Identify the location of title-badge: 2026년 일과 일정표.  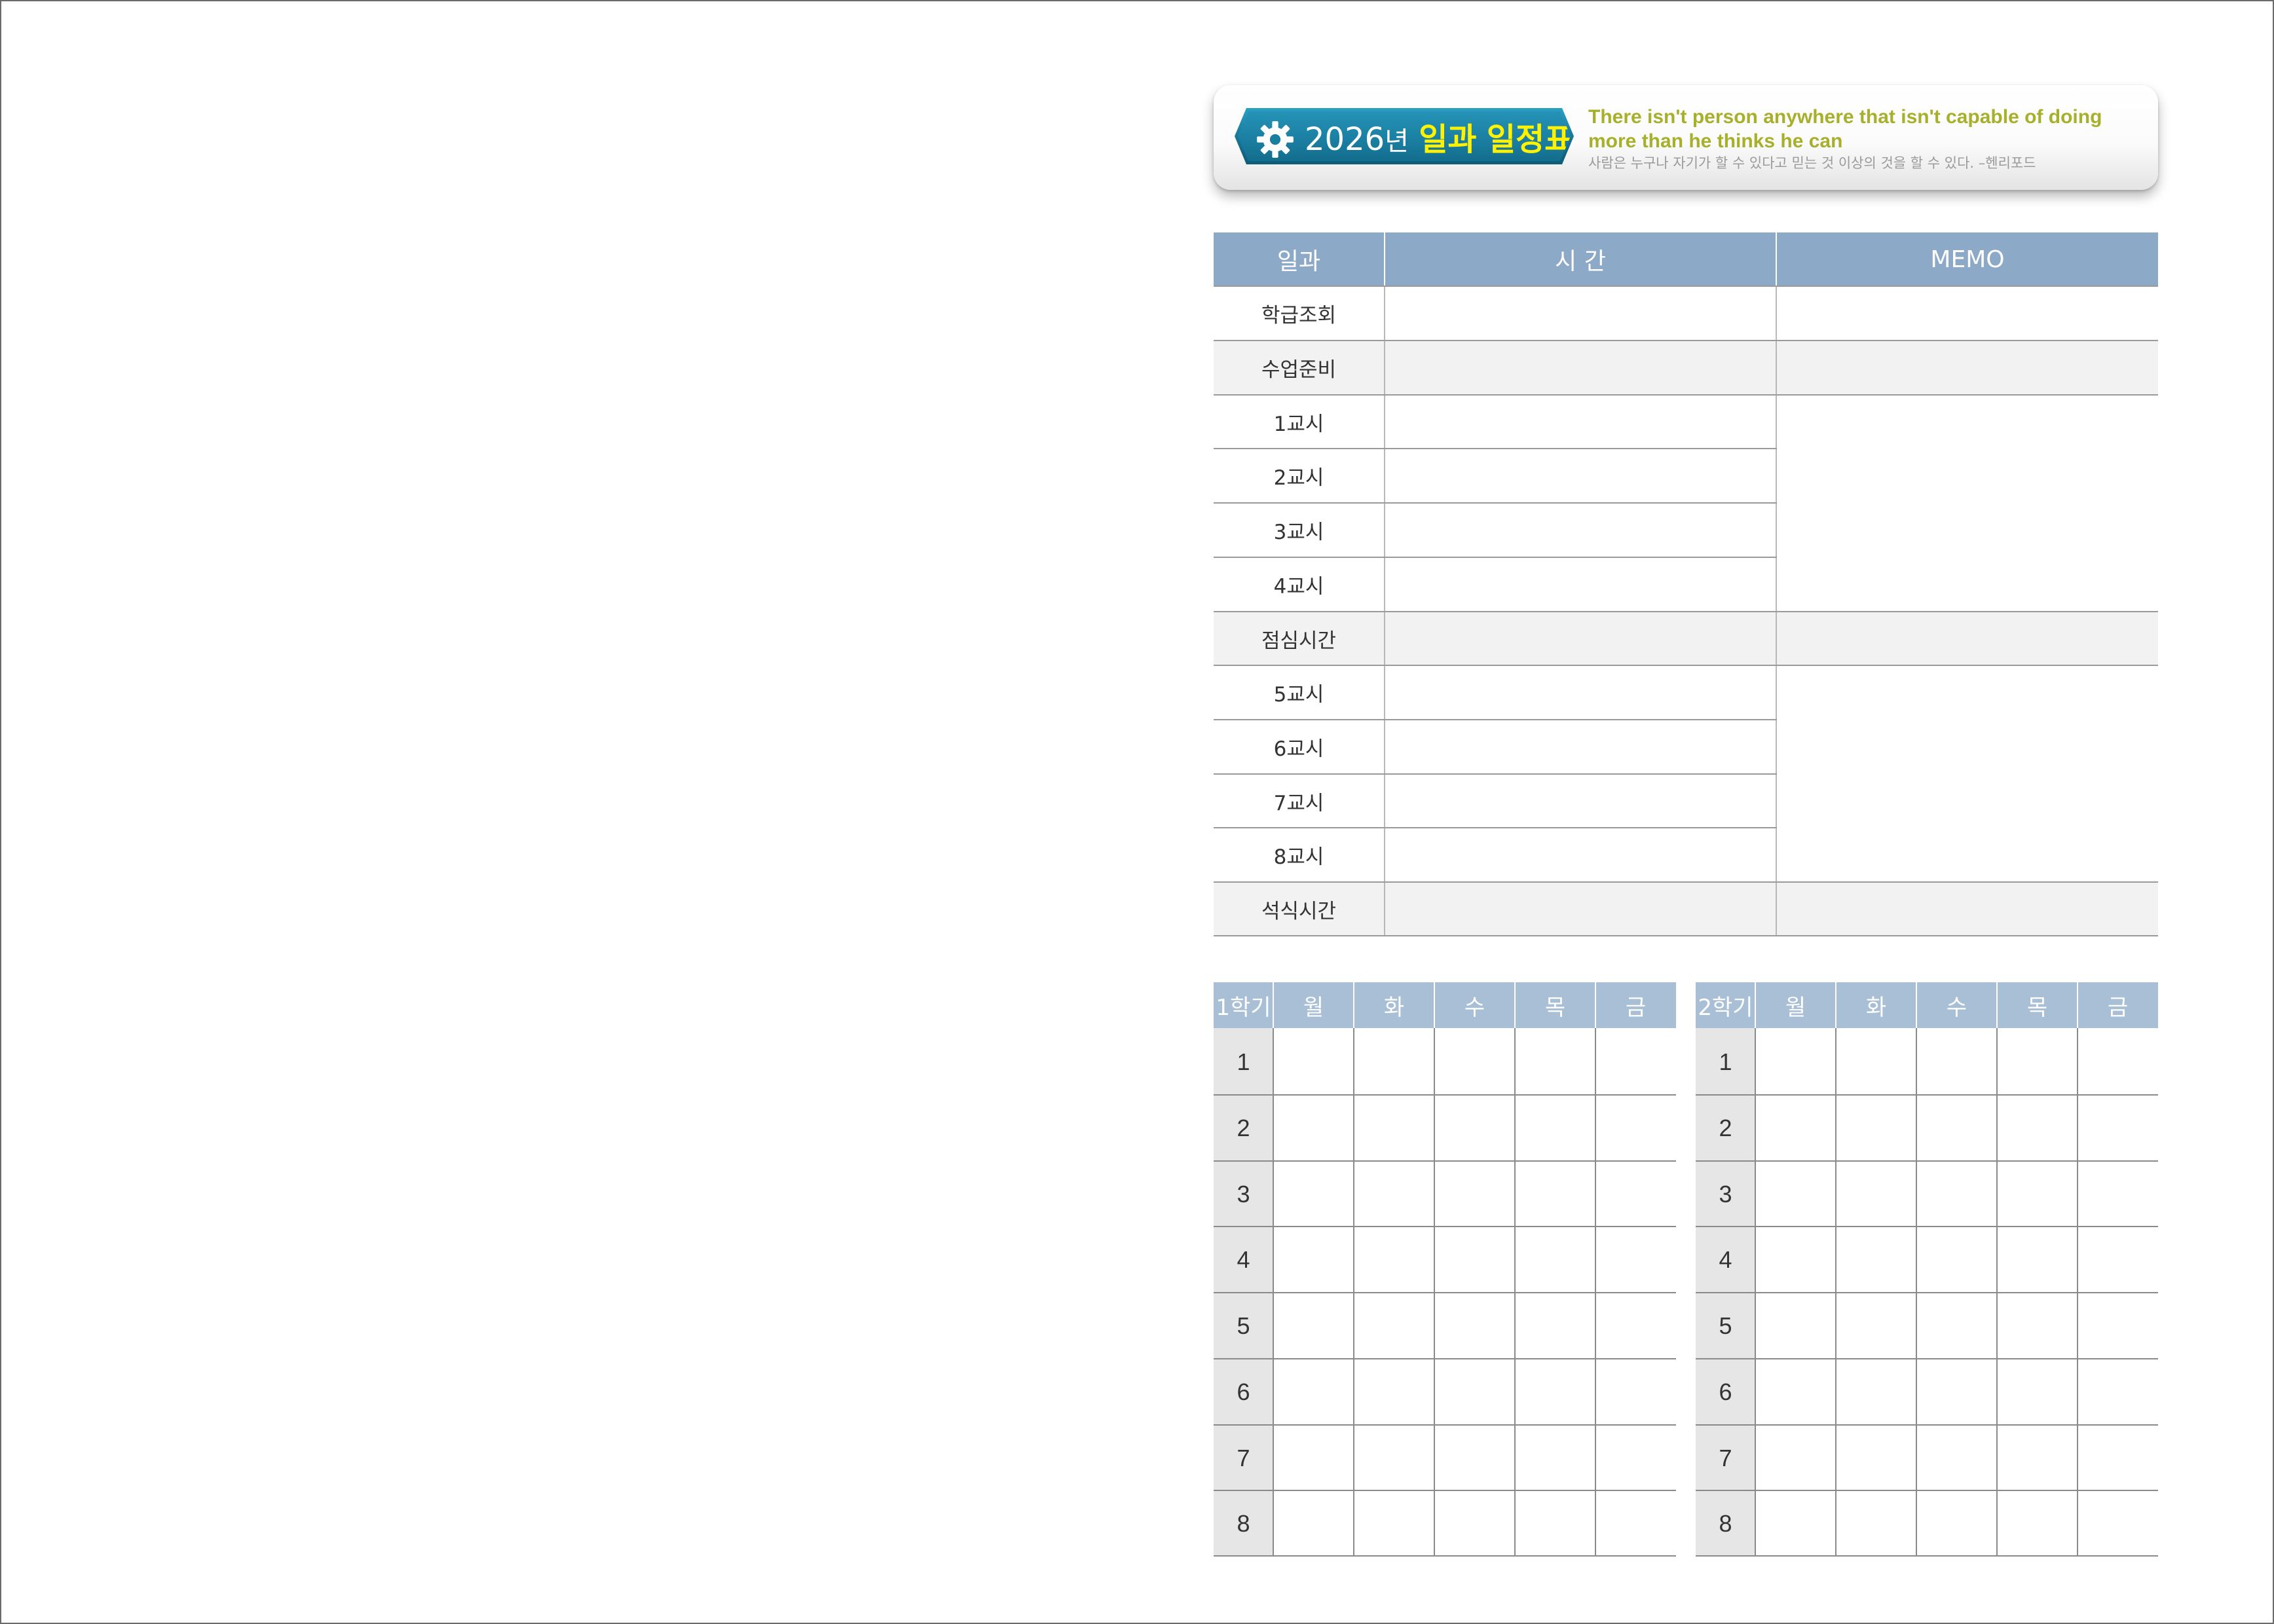
(1404, 136).